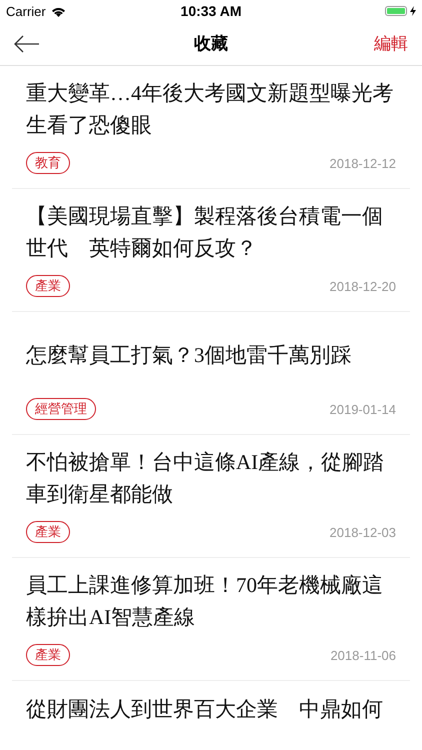 This screenshot has height=750, width=422. What do you see at coordinates (391, 43) in the screenshot?
I see `edit-button: 編輯` at bounding box center [391, 43].